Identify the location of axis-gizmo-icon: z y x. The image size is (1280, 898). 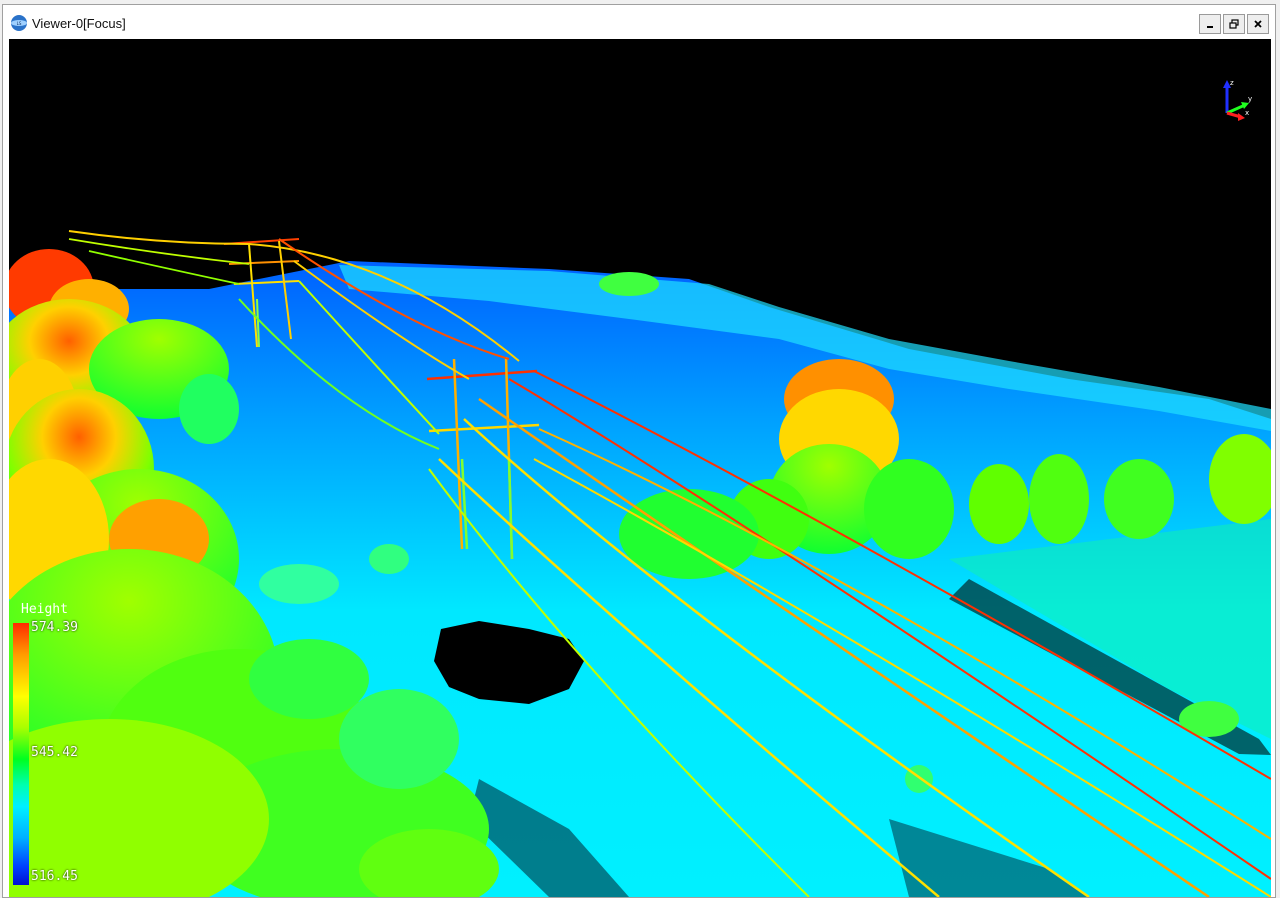
(1237, 100).